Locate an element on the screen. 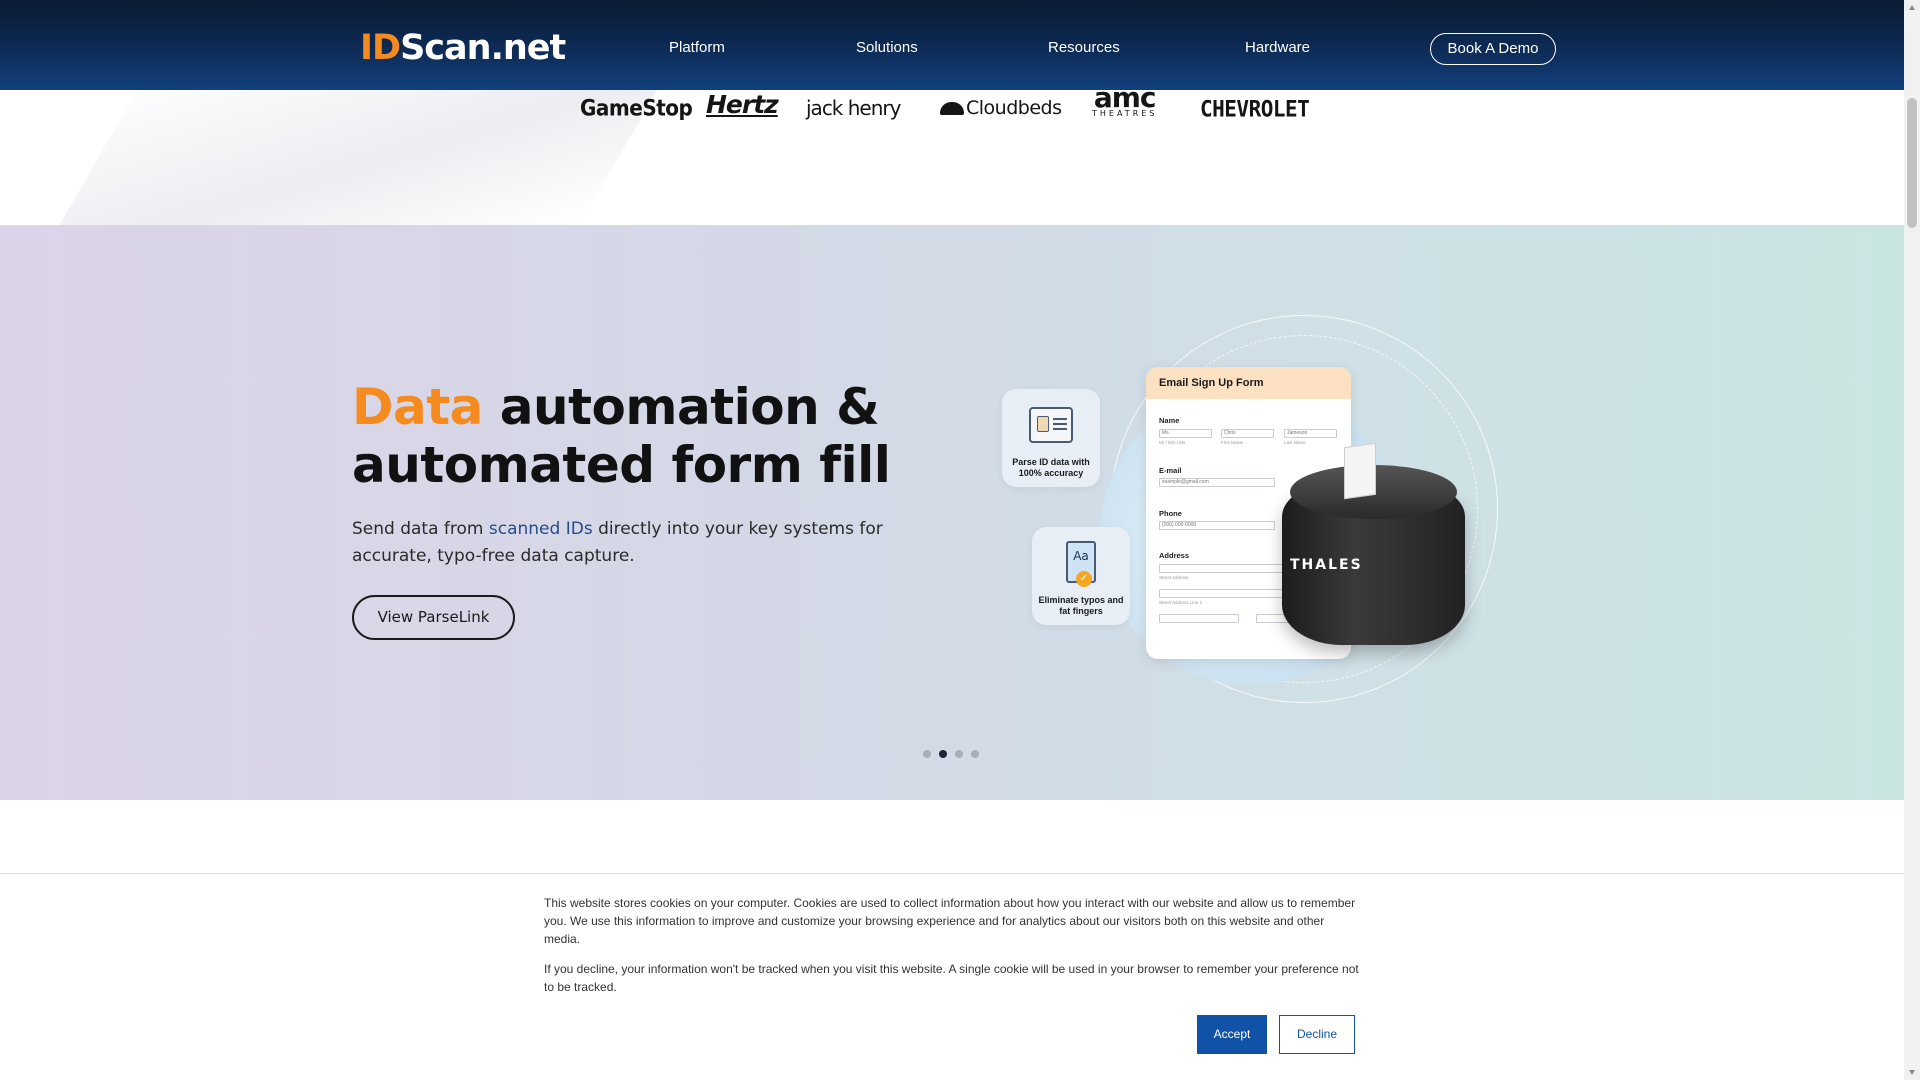  eliminate-typos-card: Aa ✓ Eliminate typos and fat fingers is located at coordinates (1081, 576).